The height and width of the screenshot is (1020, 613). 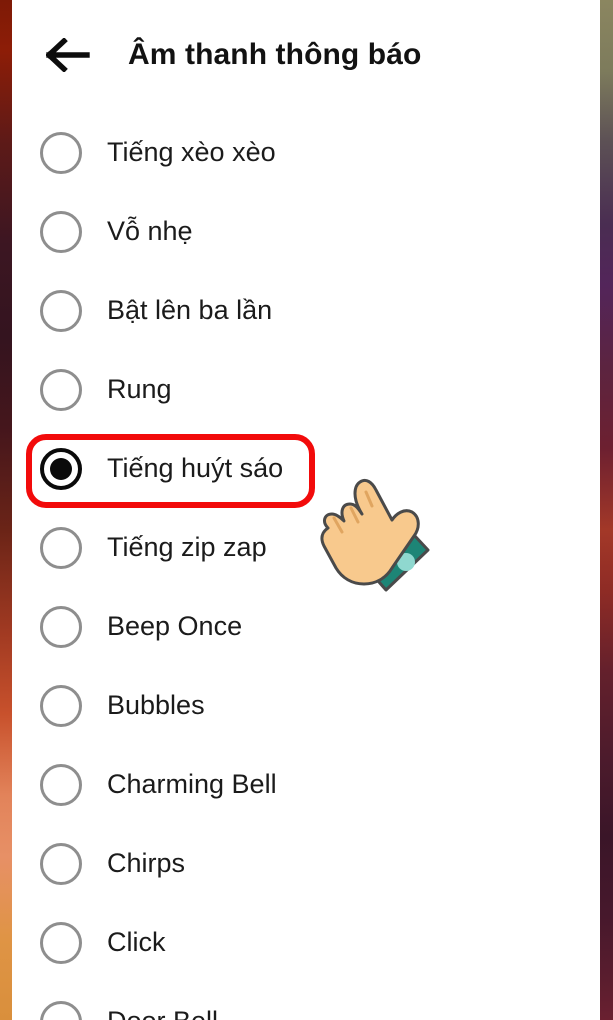 I want to click on wallpaper-edge-right, so click(x=606, y=510).